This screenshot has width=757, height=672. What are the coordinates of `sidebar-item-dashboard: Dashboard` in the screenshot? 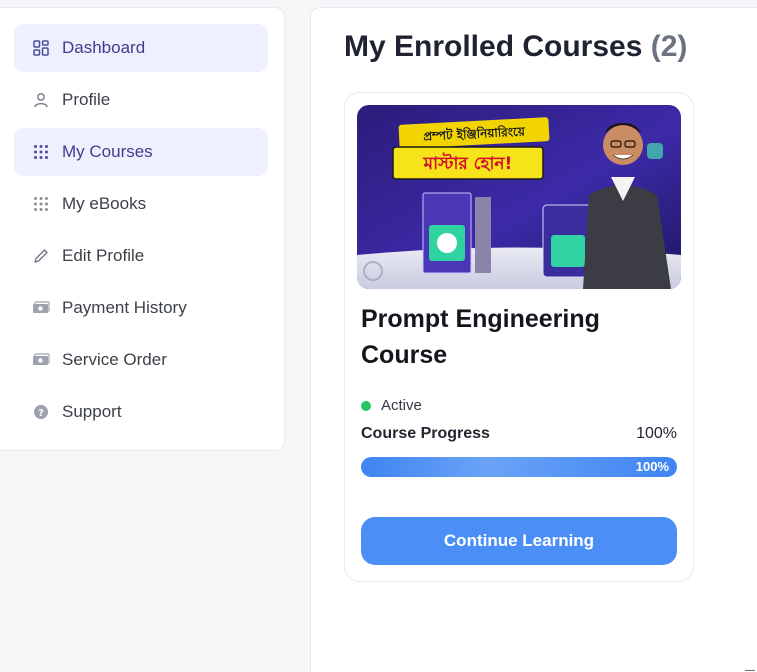 It's located at (141, 48).